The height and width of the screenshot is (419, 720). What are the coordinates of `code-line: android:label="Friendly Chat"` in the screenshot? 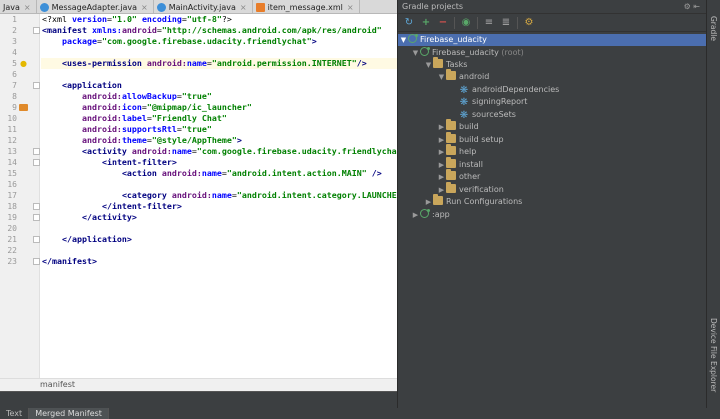 It's located at (154, 118).